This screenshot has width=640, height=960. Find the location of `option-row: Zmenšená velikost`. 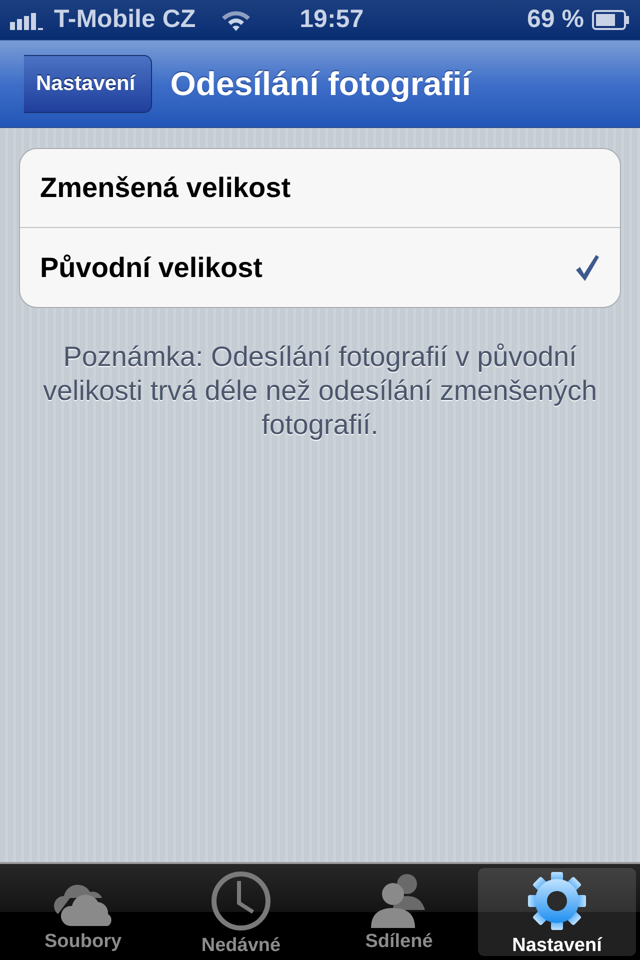

option-row: Zmenšená velikost is located at coordinates (320, 188).